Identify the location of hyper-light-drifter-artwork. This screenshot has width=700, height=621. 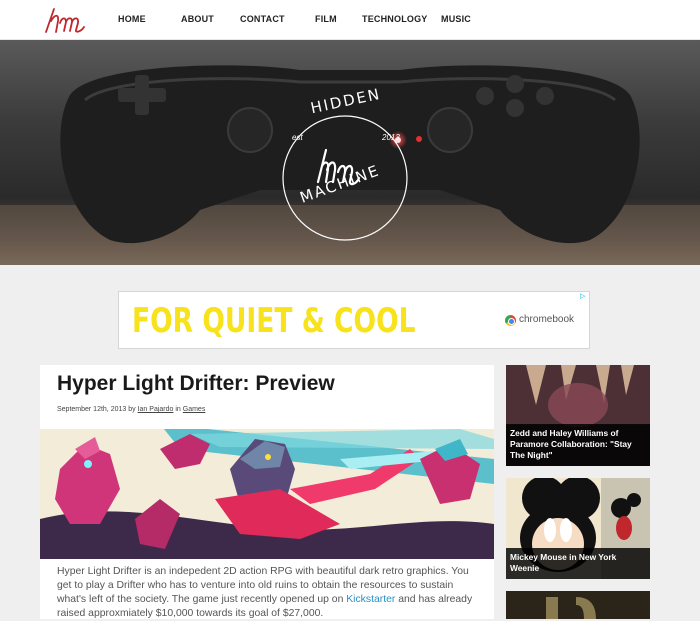
(267, 494).